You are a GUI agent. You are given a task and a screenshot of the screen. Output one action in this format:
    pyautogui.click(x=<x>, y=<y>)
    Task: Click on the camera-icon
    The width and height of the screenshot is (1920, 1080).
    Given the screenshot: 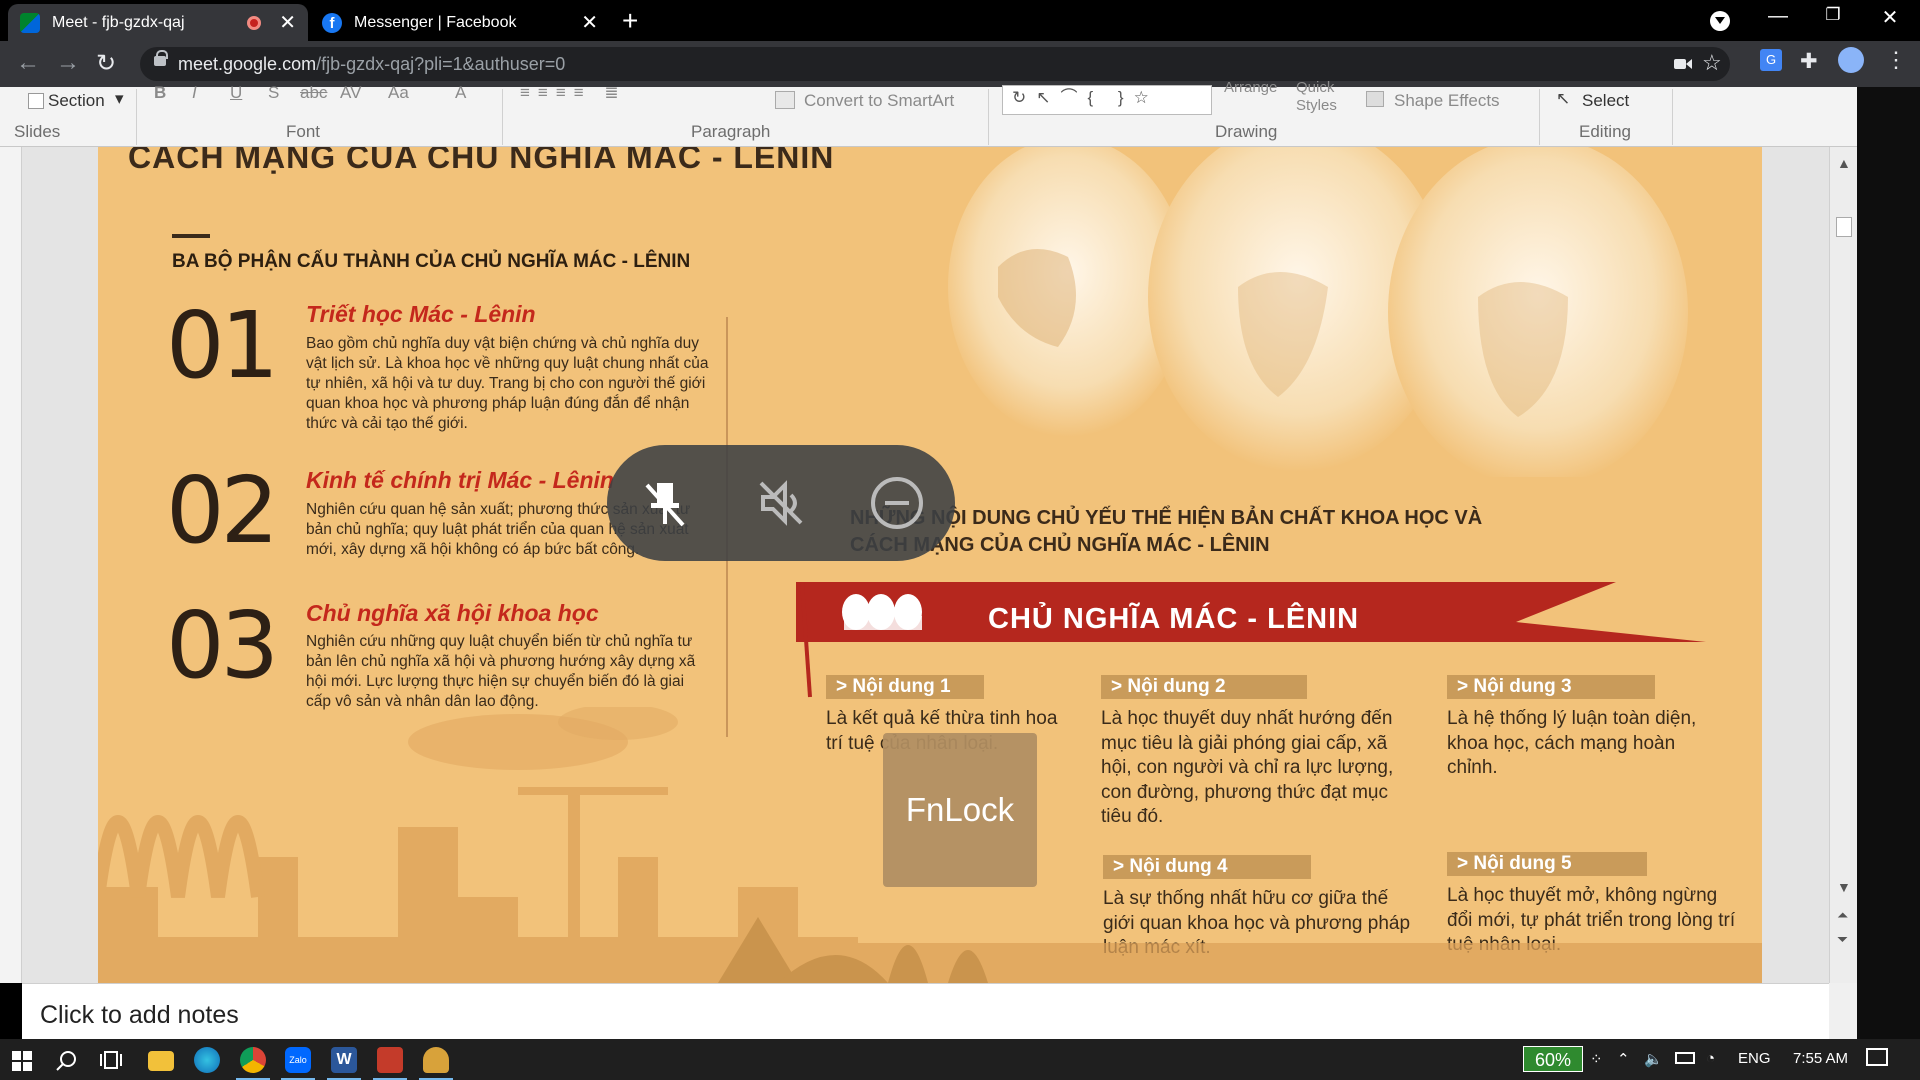 What is the action you would take?
    pyautogui.click(x=1683, y=64)
    